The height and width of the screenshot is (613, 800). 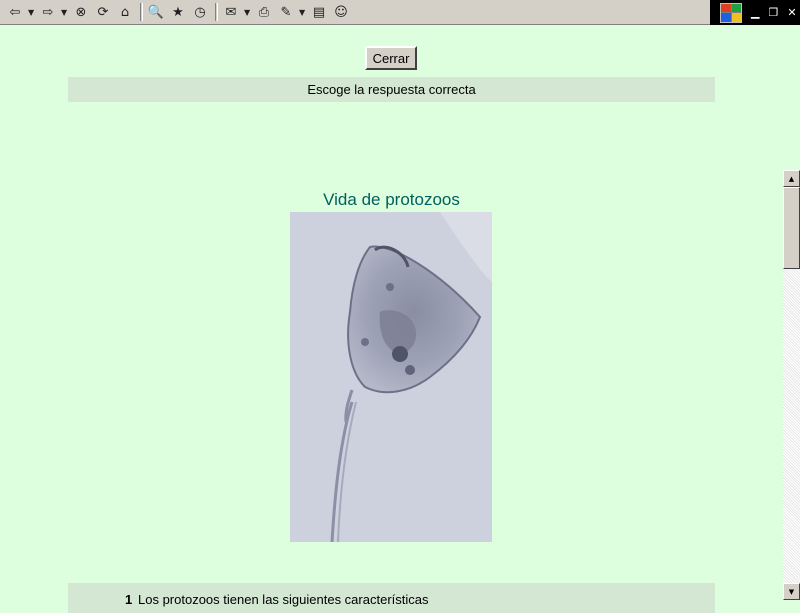 I want to click on edit-icon: ✎, so click(x=286, y=12).